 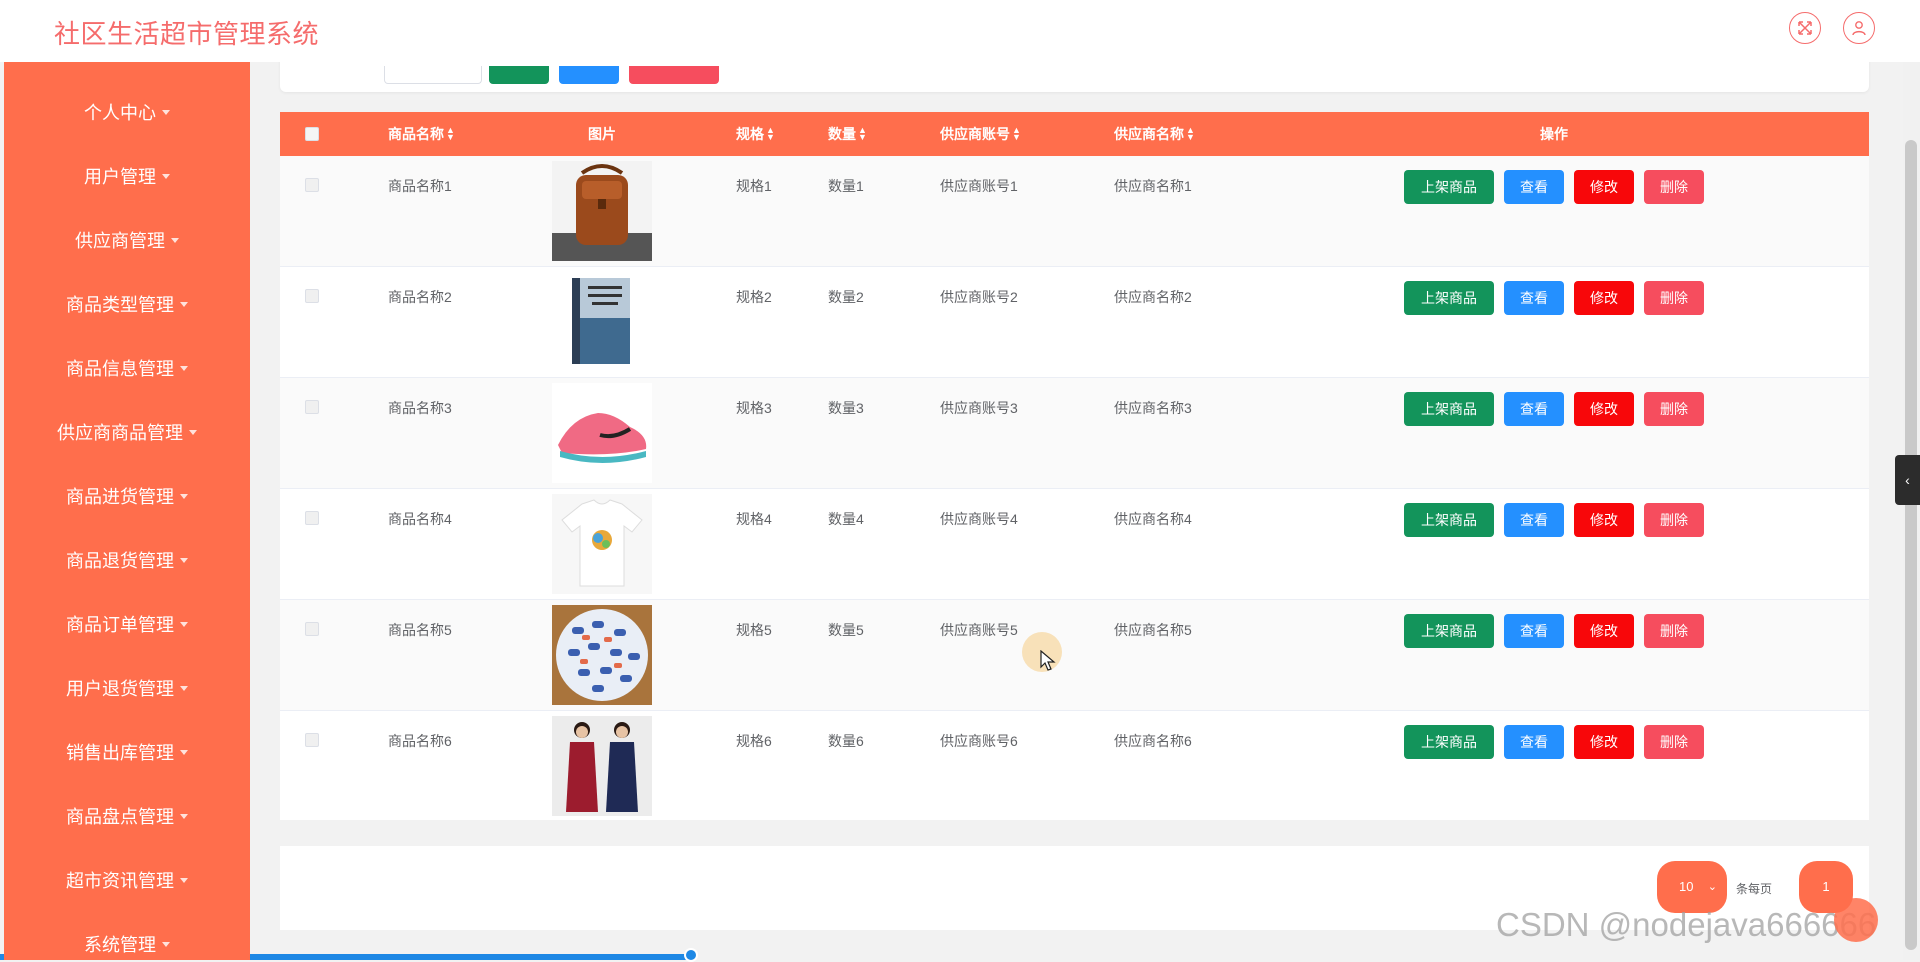 What do you see at coordinates (120, 497) in the screenshot?
I see `menu-label: 商品进货管理` at bounding box center [120, 497].